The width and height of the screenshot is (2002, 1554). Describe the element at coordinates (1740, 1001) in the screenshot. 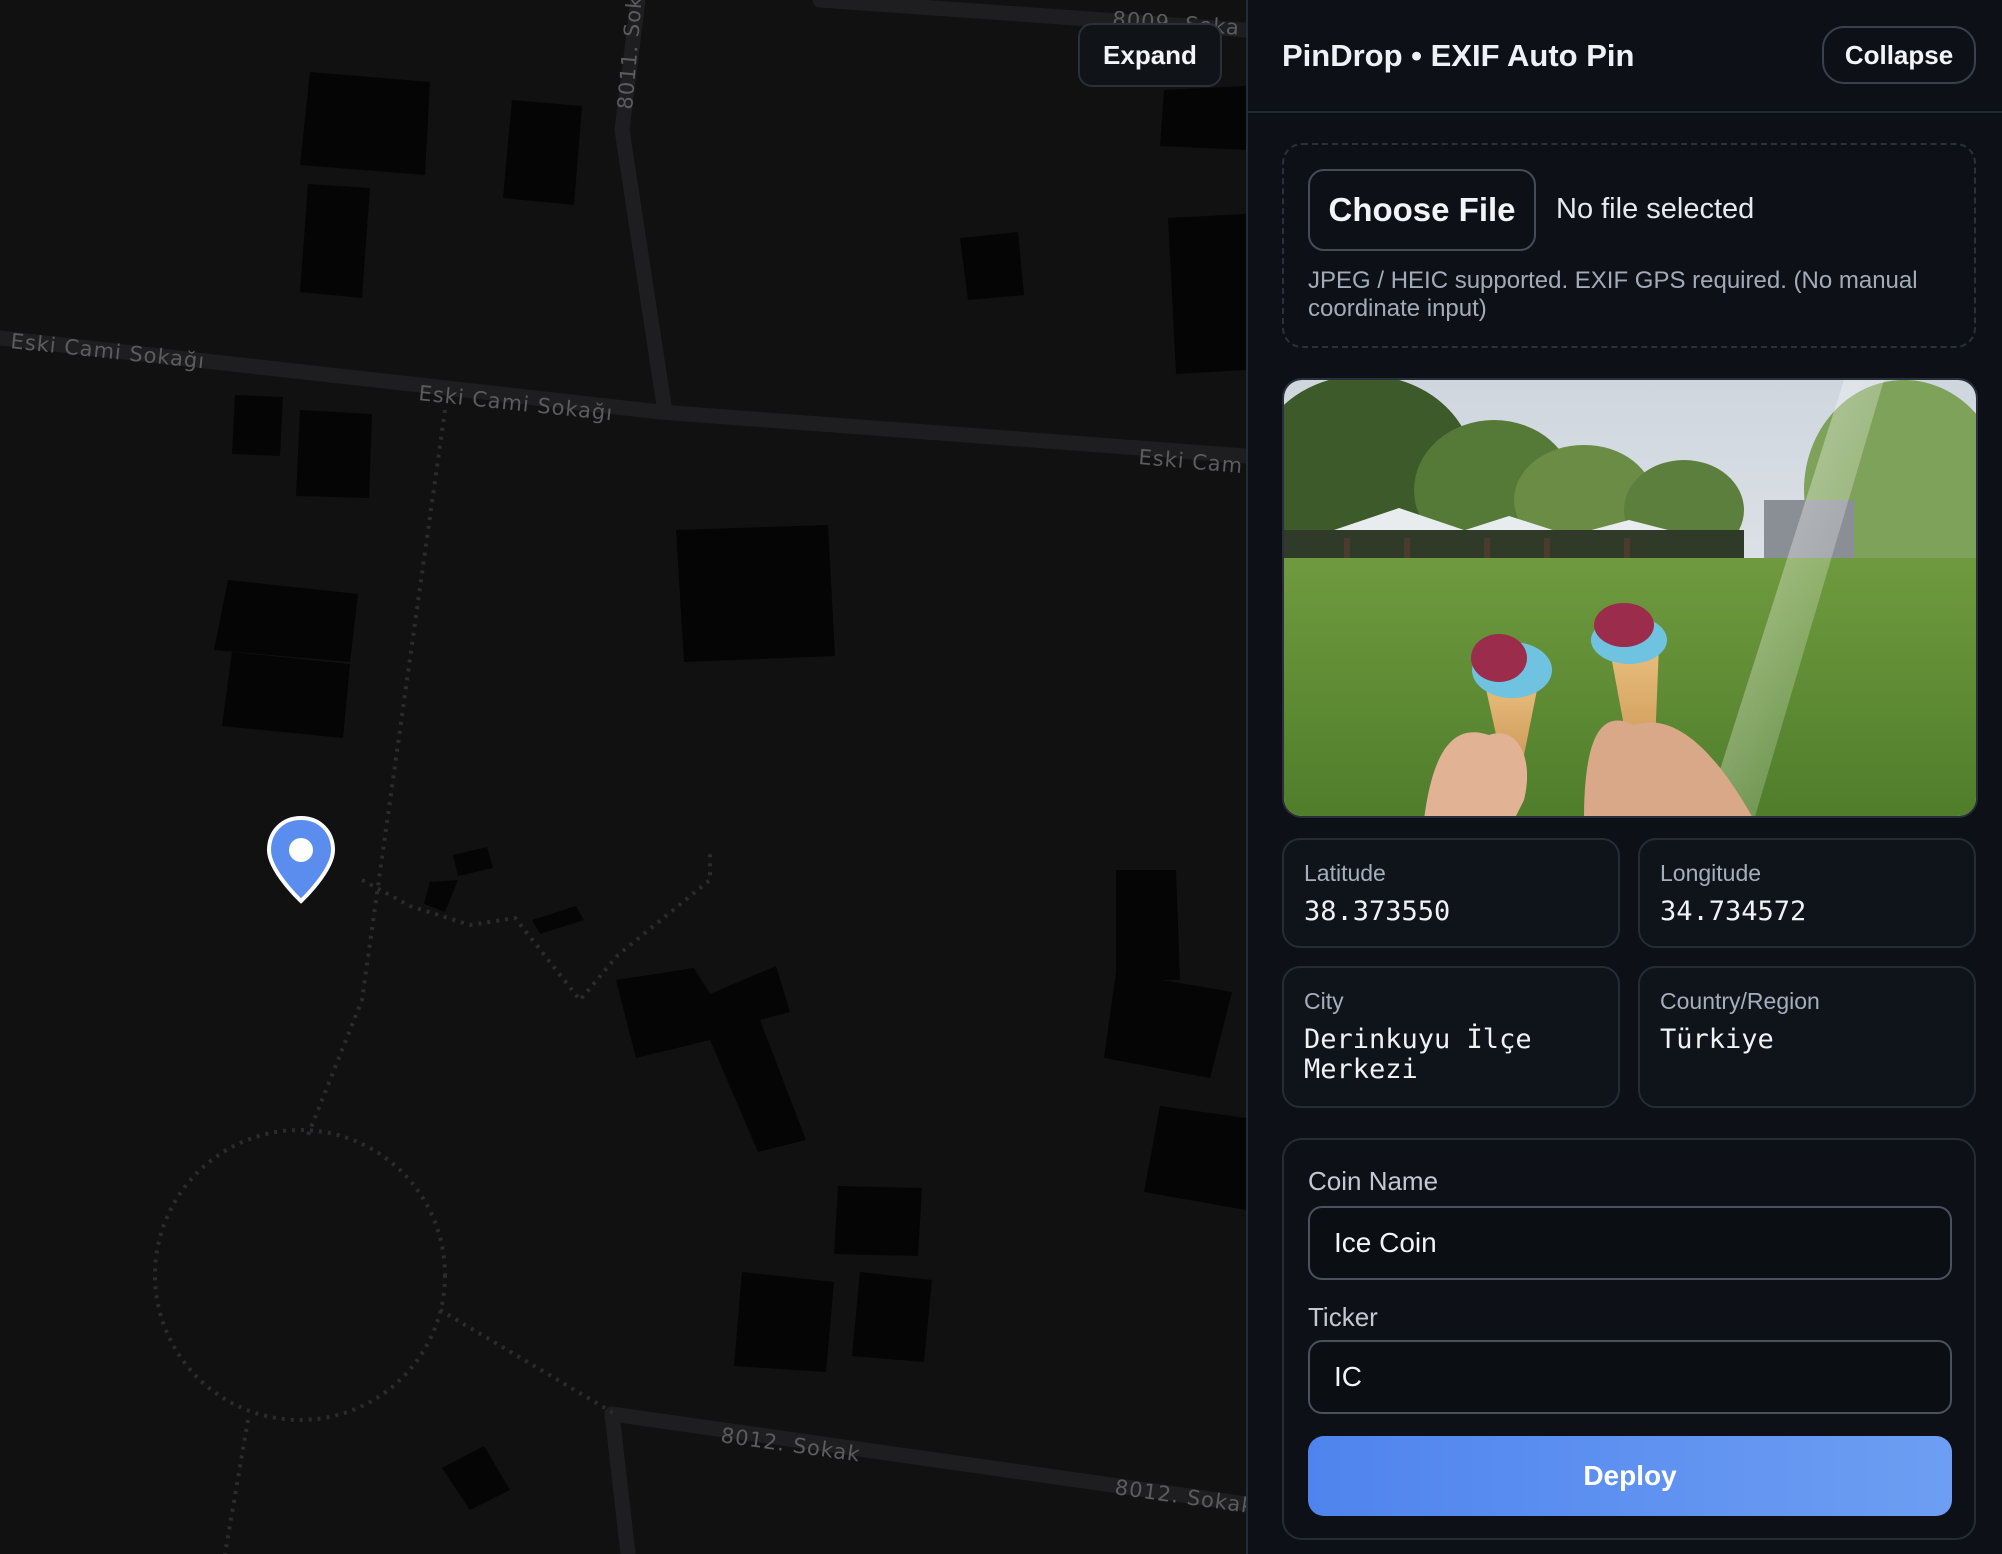

I see `country-label: Country/Region` at that location.